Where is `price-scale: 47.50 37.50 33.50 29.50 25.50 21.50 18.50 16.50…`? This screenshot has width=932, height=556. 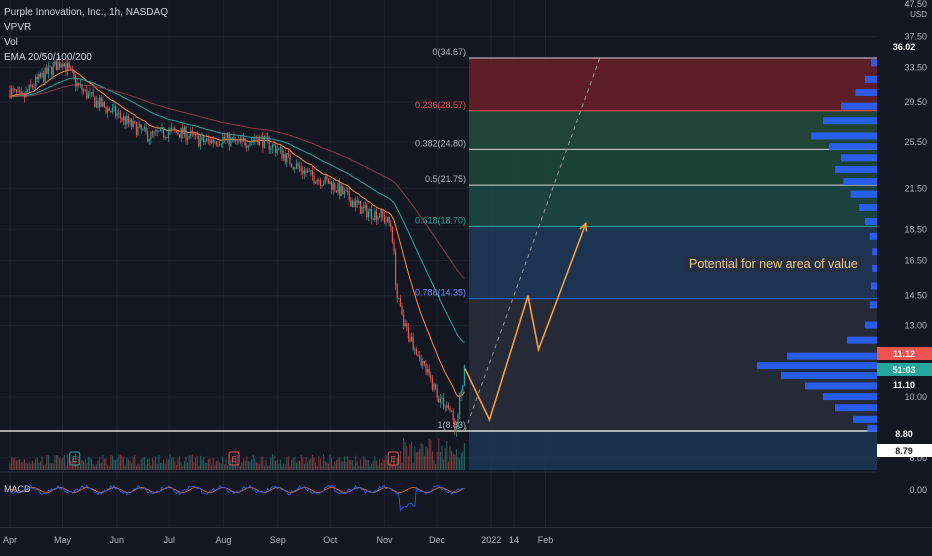
price-scale: 47.50 37.50 33.50 29.50 25.50 21.50 18.50 16.50… is located at coordinates (890, 263).